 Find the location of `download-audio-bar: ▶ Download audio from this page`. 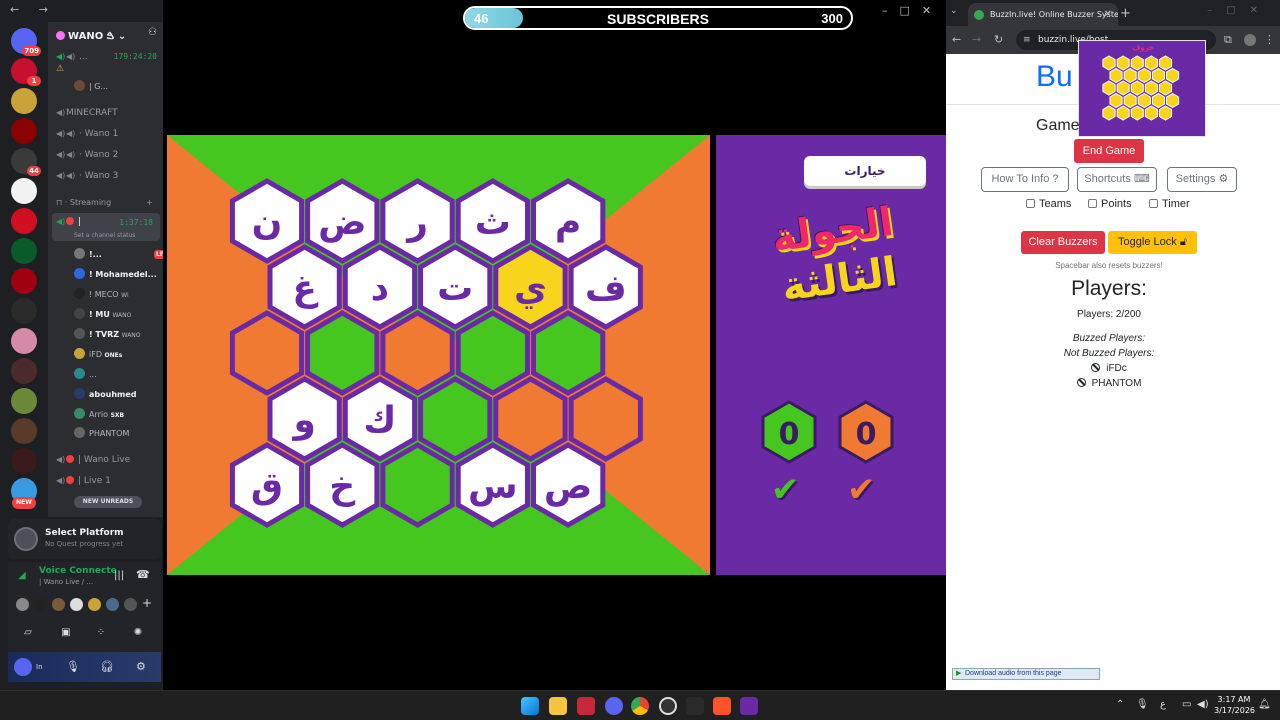

download-audio-bar: ▶ Download audio from this page is located at coordinates (1026, 674).